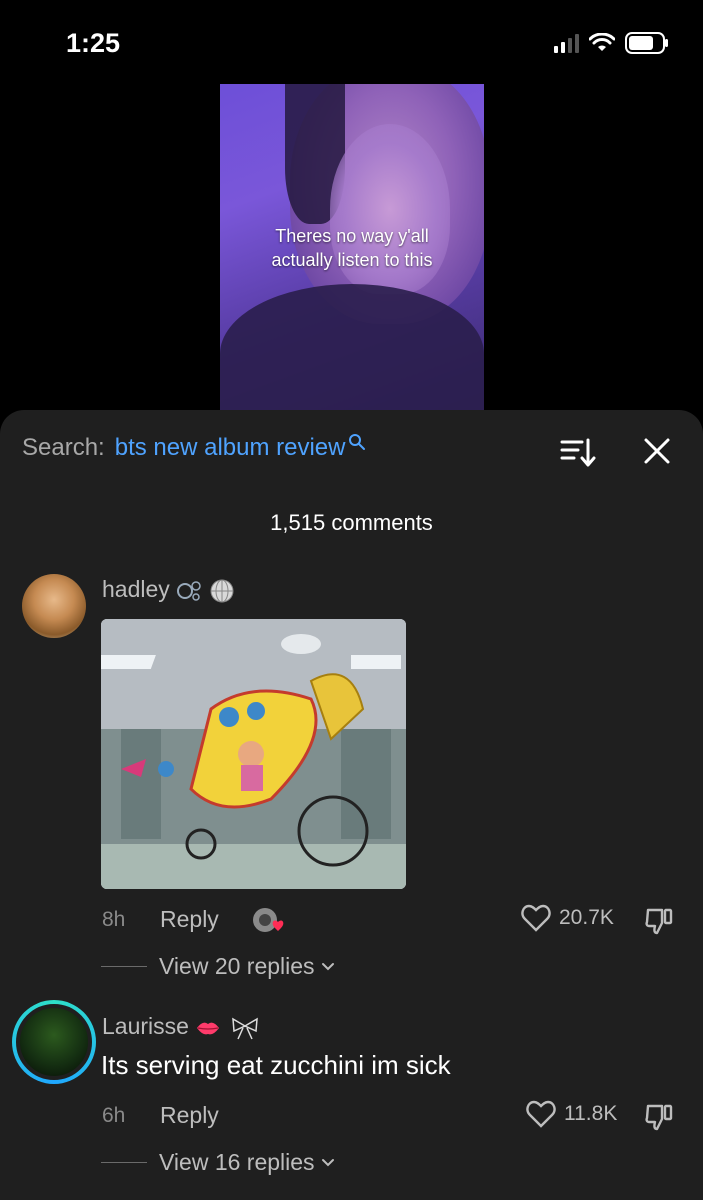 The image size is (703, 1200). I want to click on view-replies-button: View 20 replies, so click(218, 966).